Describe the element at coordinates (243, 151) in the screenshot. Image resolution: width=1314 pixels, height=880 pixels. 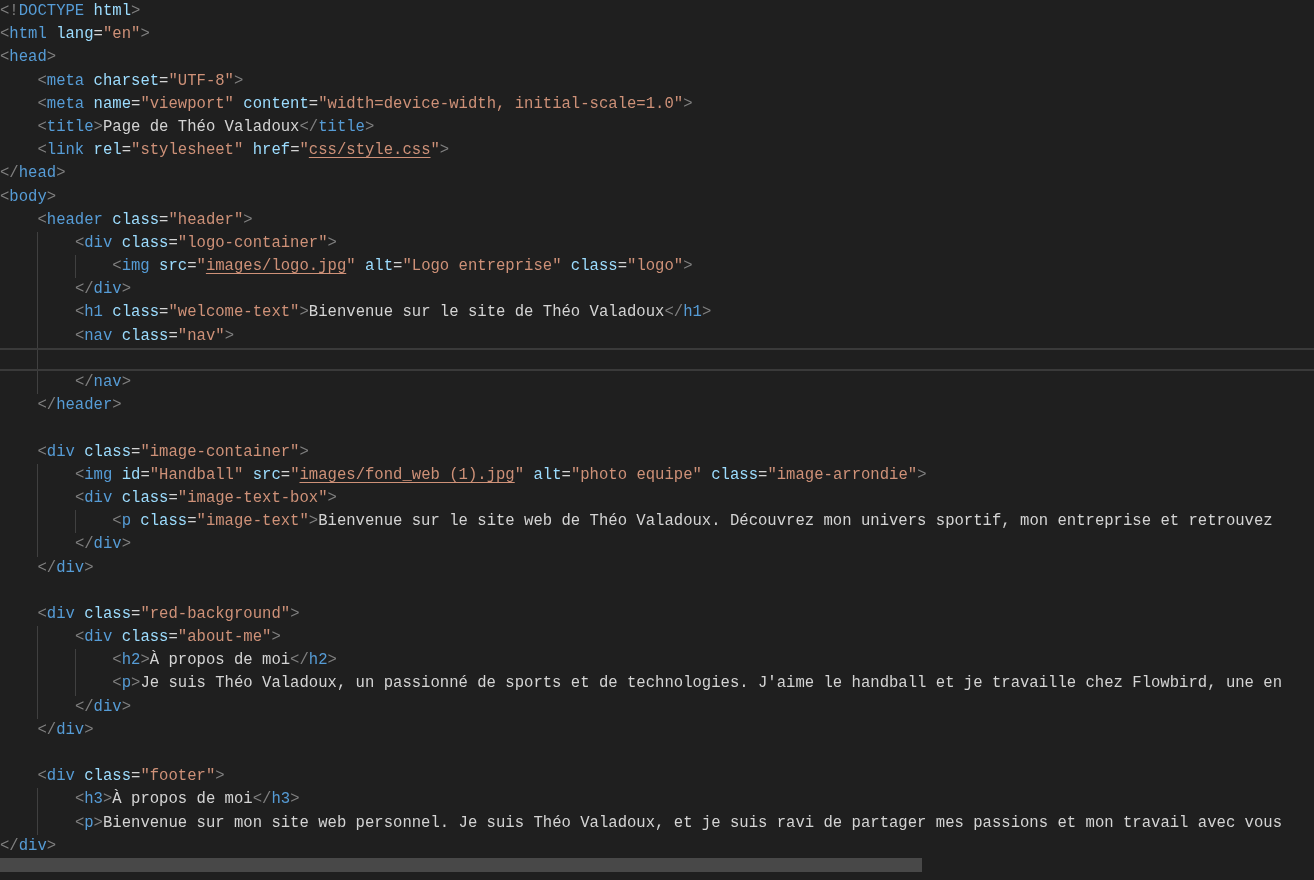
I see `code-line: <link rel="stylesheet" href="css/style.css">` at that location.